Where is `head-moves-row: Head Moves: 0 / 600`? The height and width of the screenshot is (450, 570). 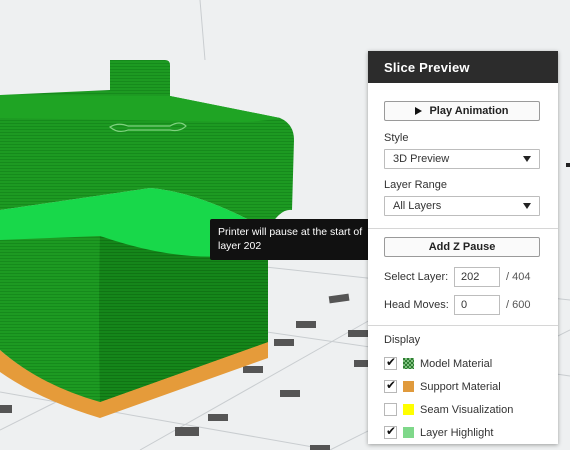 head-moves-row: Head Moves: 0 / 600 is located at coordinates (463, 305).